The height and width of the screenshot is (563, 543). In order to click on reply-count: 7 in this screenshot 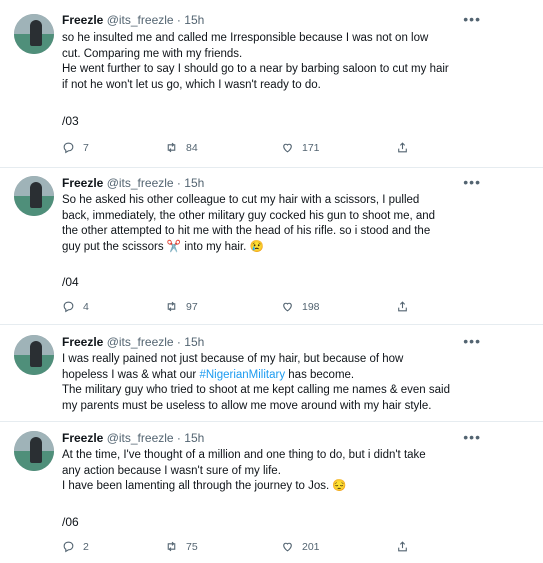, I will do `click(86, 147)`.